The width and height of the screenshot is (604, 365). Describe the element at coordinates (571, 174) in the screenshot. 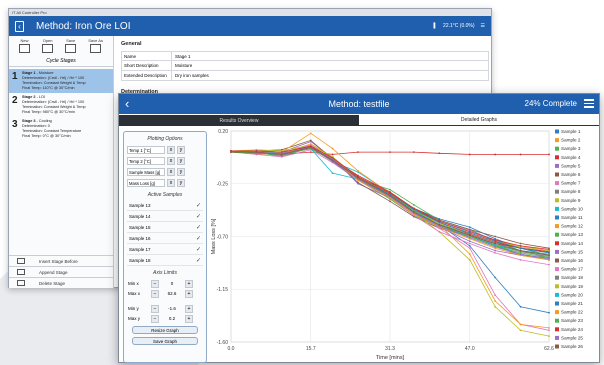

I see `legend-label: Sample 6` at that location.